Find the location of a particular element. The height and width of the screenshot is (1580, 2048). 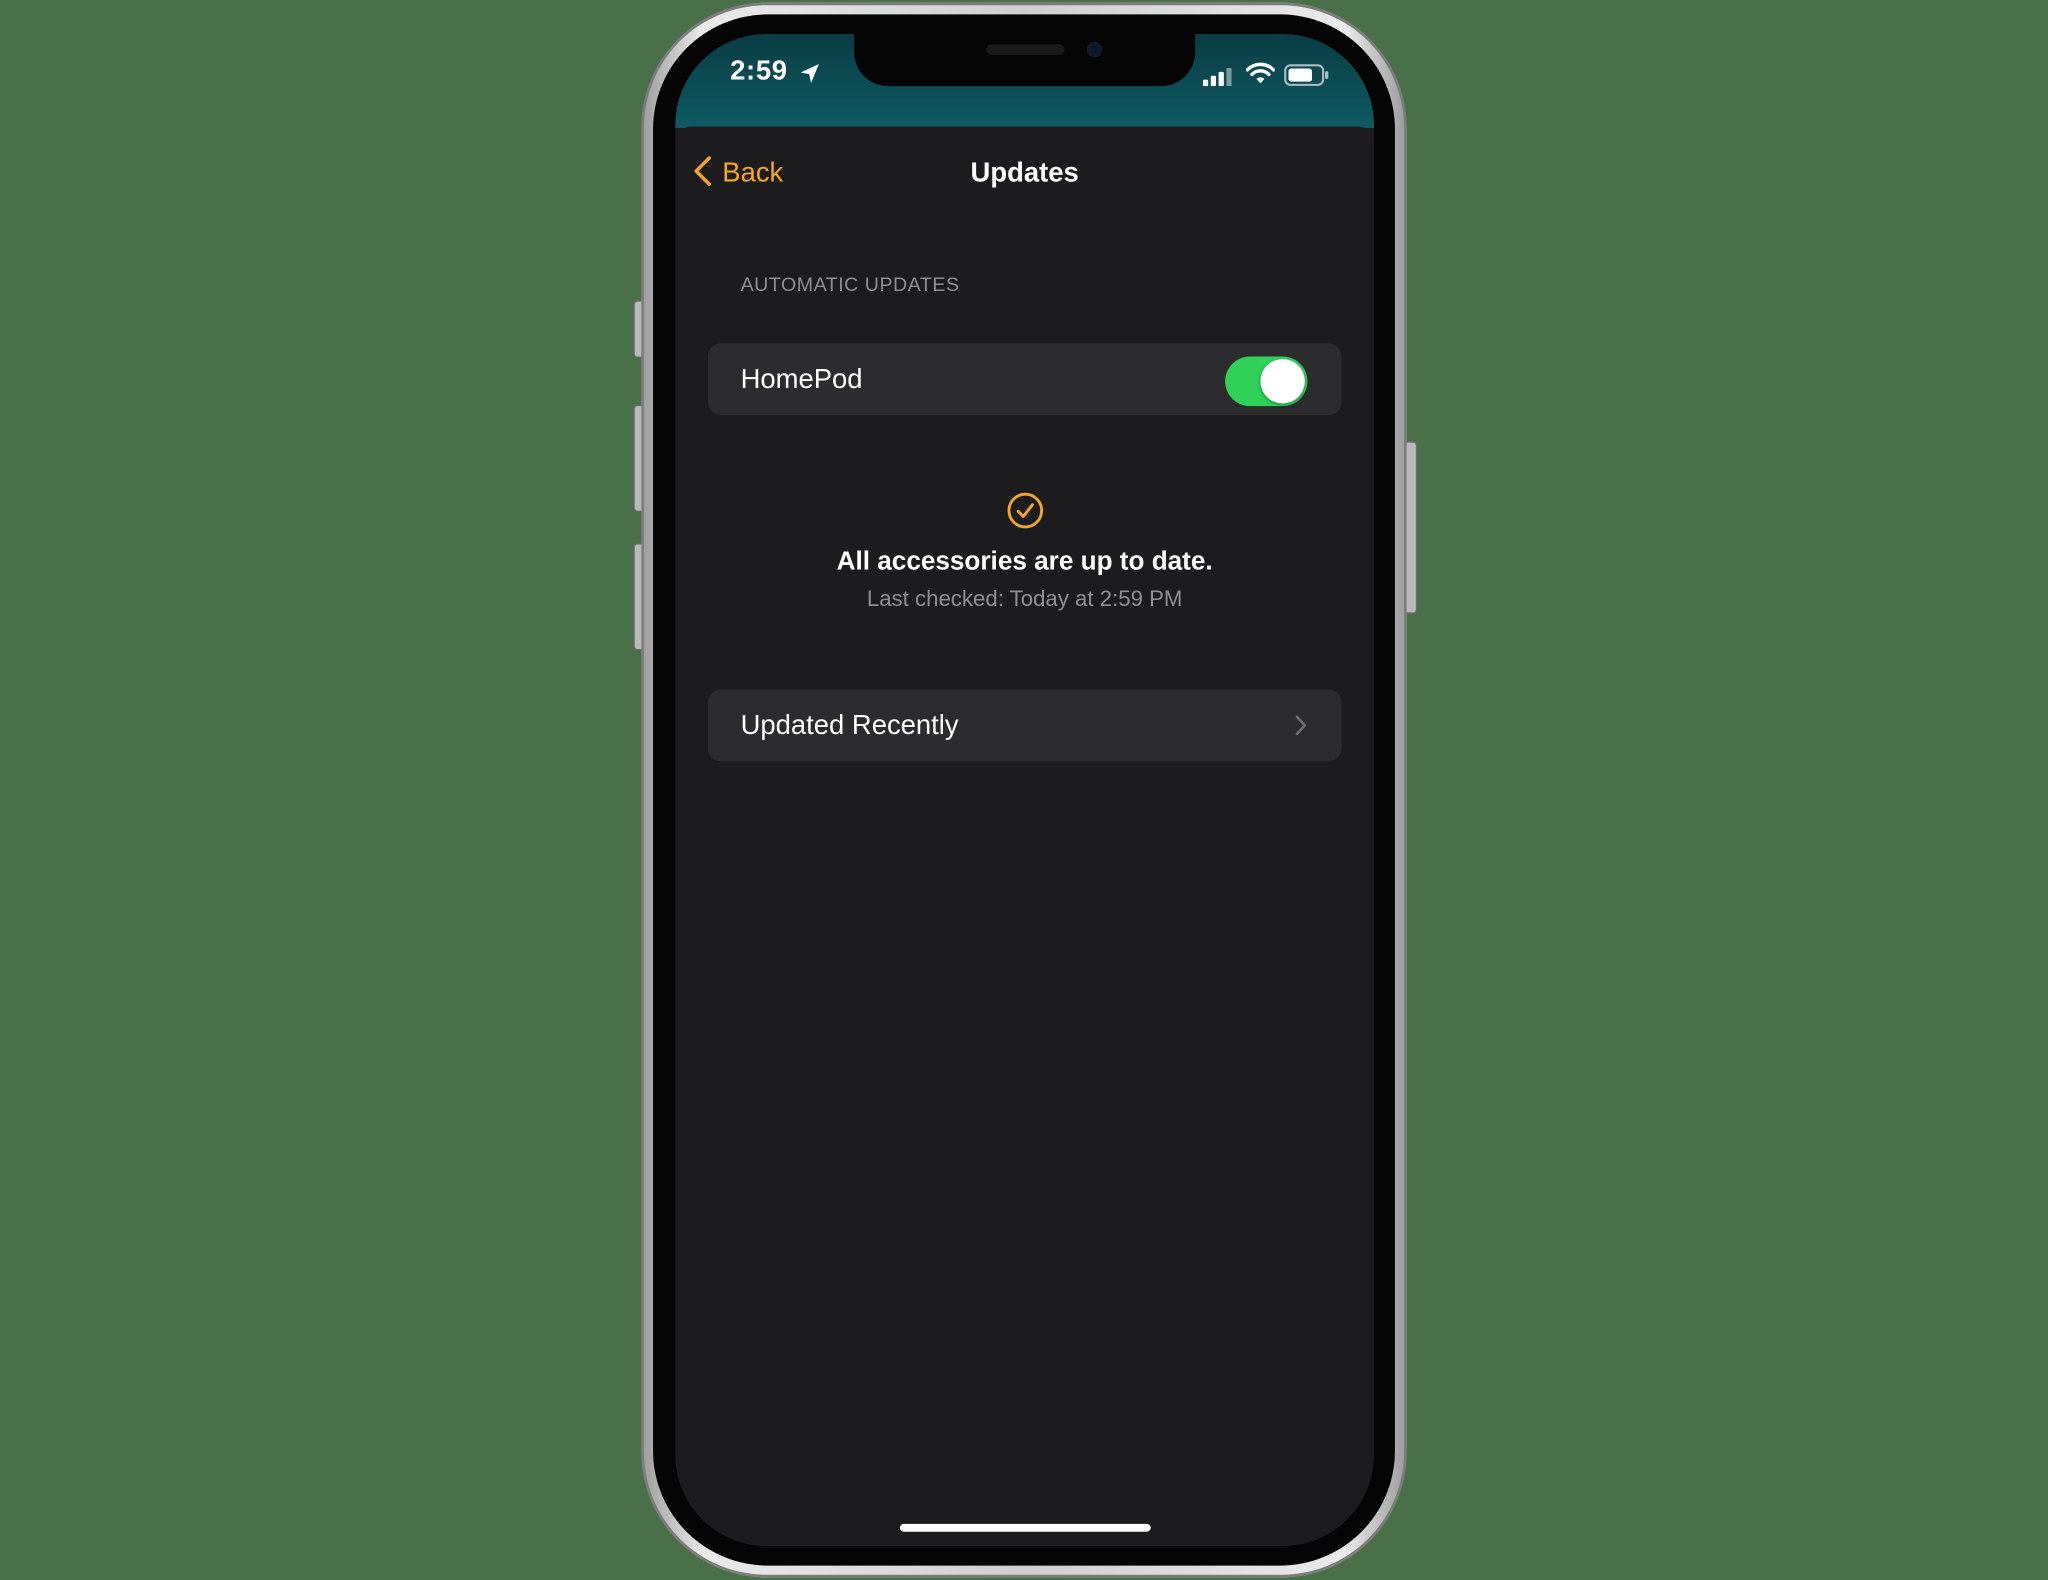

toggle-knob is located at coordinates (1282, 381).